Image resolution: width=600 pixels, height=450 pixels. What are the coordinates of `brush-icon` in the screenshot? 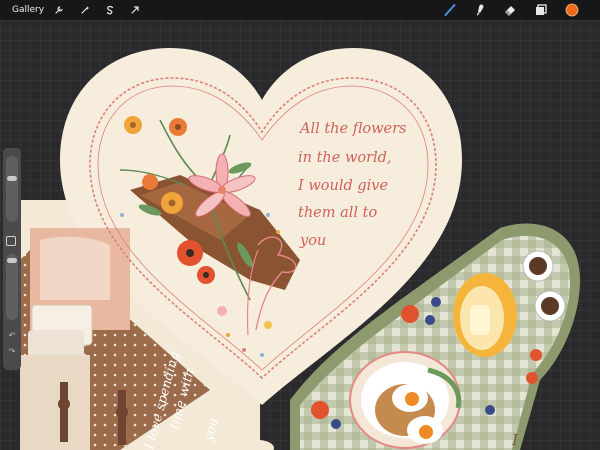 It's located at (450, 10).